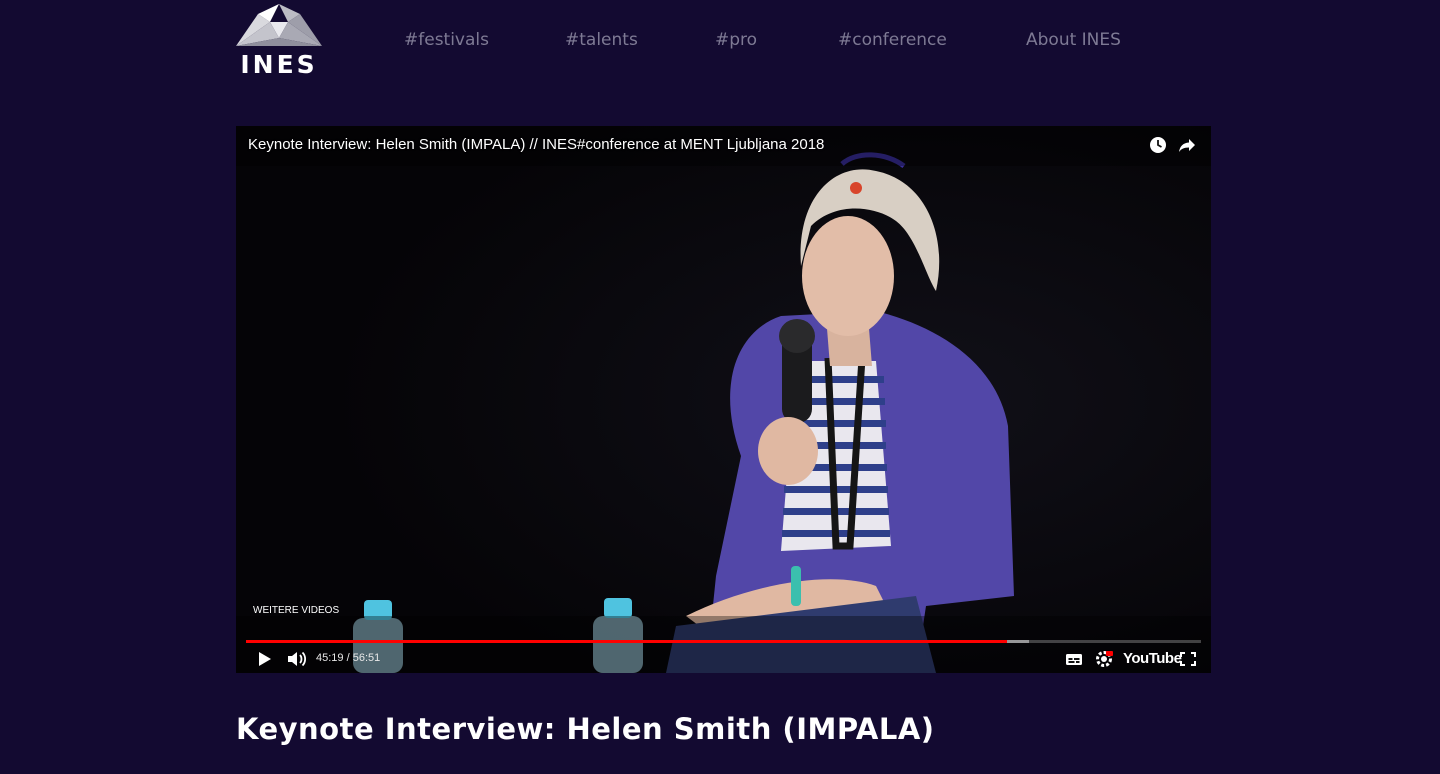 The image size is (1440, 774). What do you see at coordinates (265, 659) in the screenshot?
I see `play-icon` at bounding box center [265, 659].